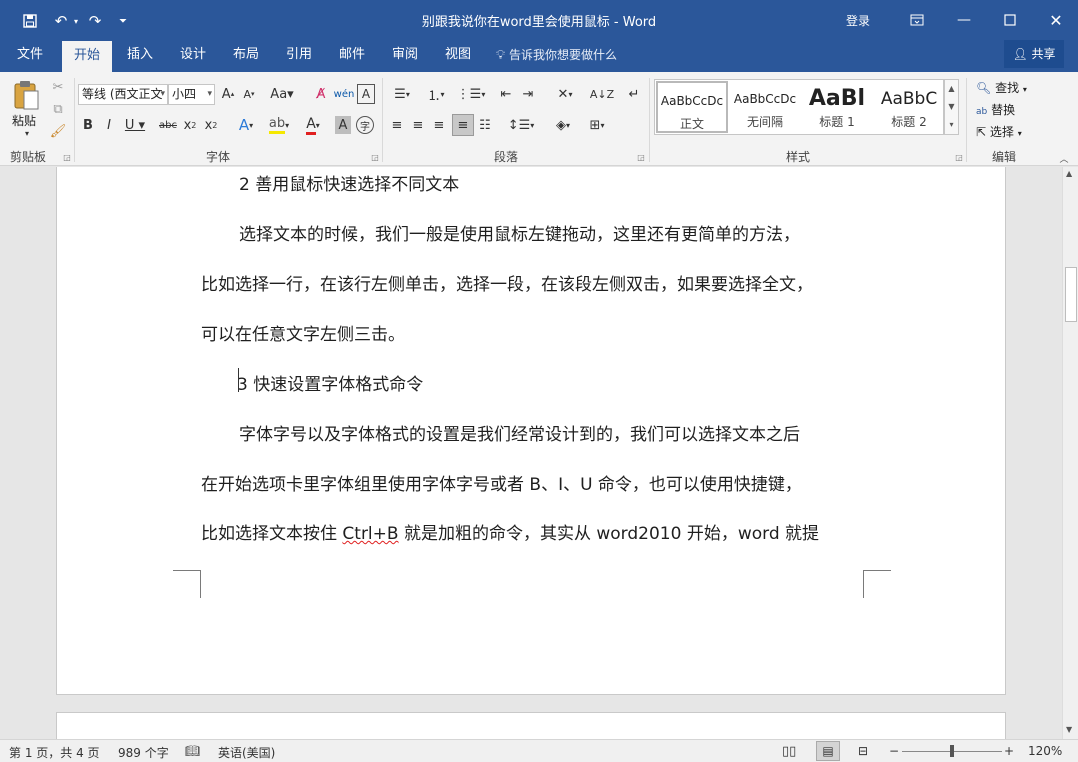 The width and height of the screenshot is (1078, 762). Describe the element at coordinates (246, 125) in the screenshot. I see `text-effects-icon: A ▾` at that location.